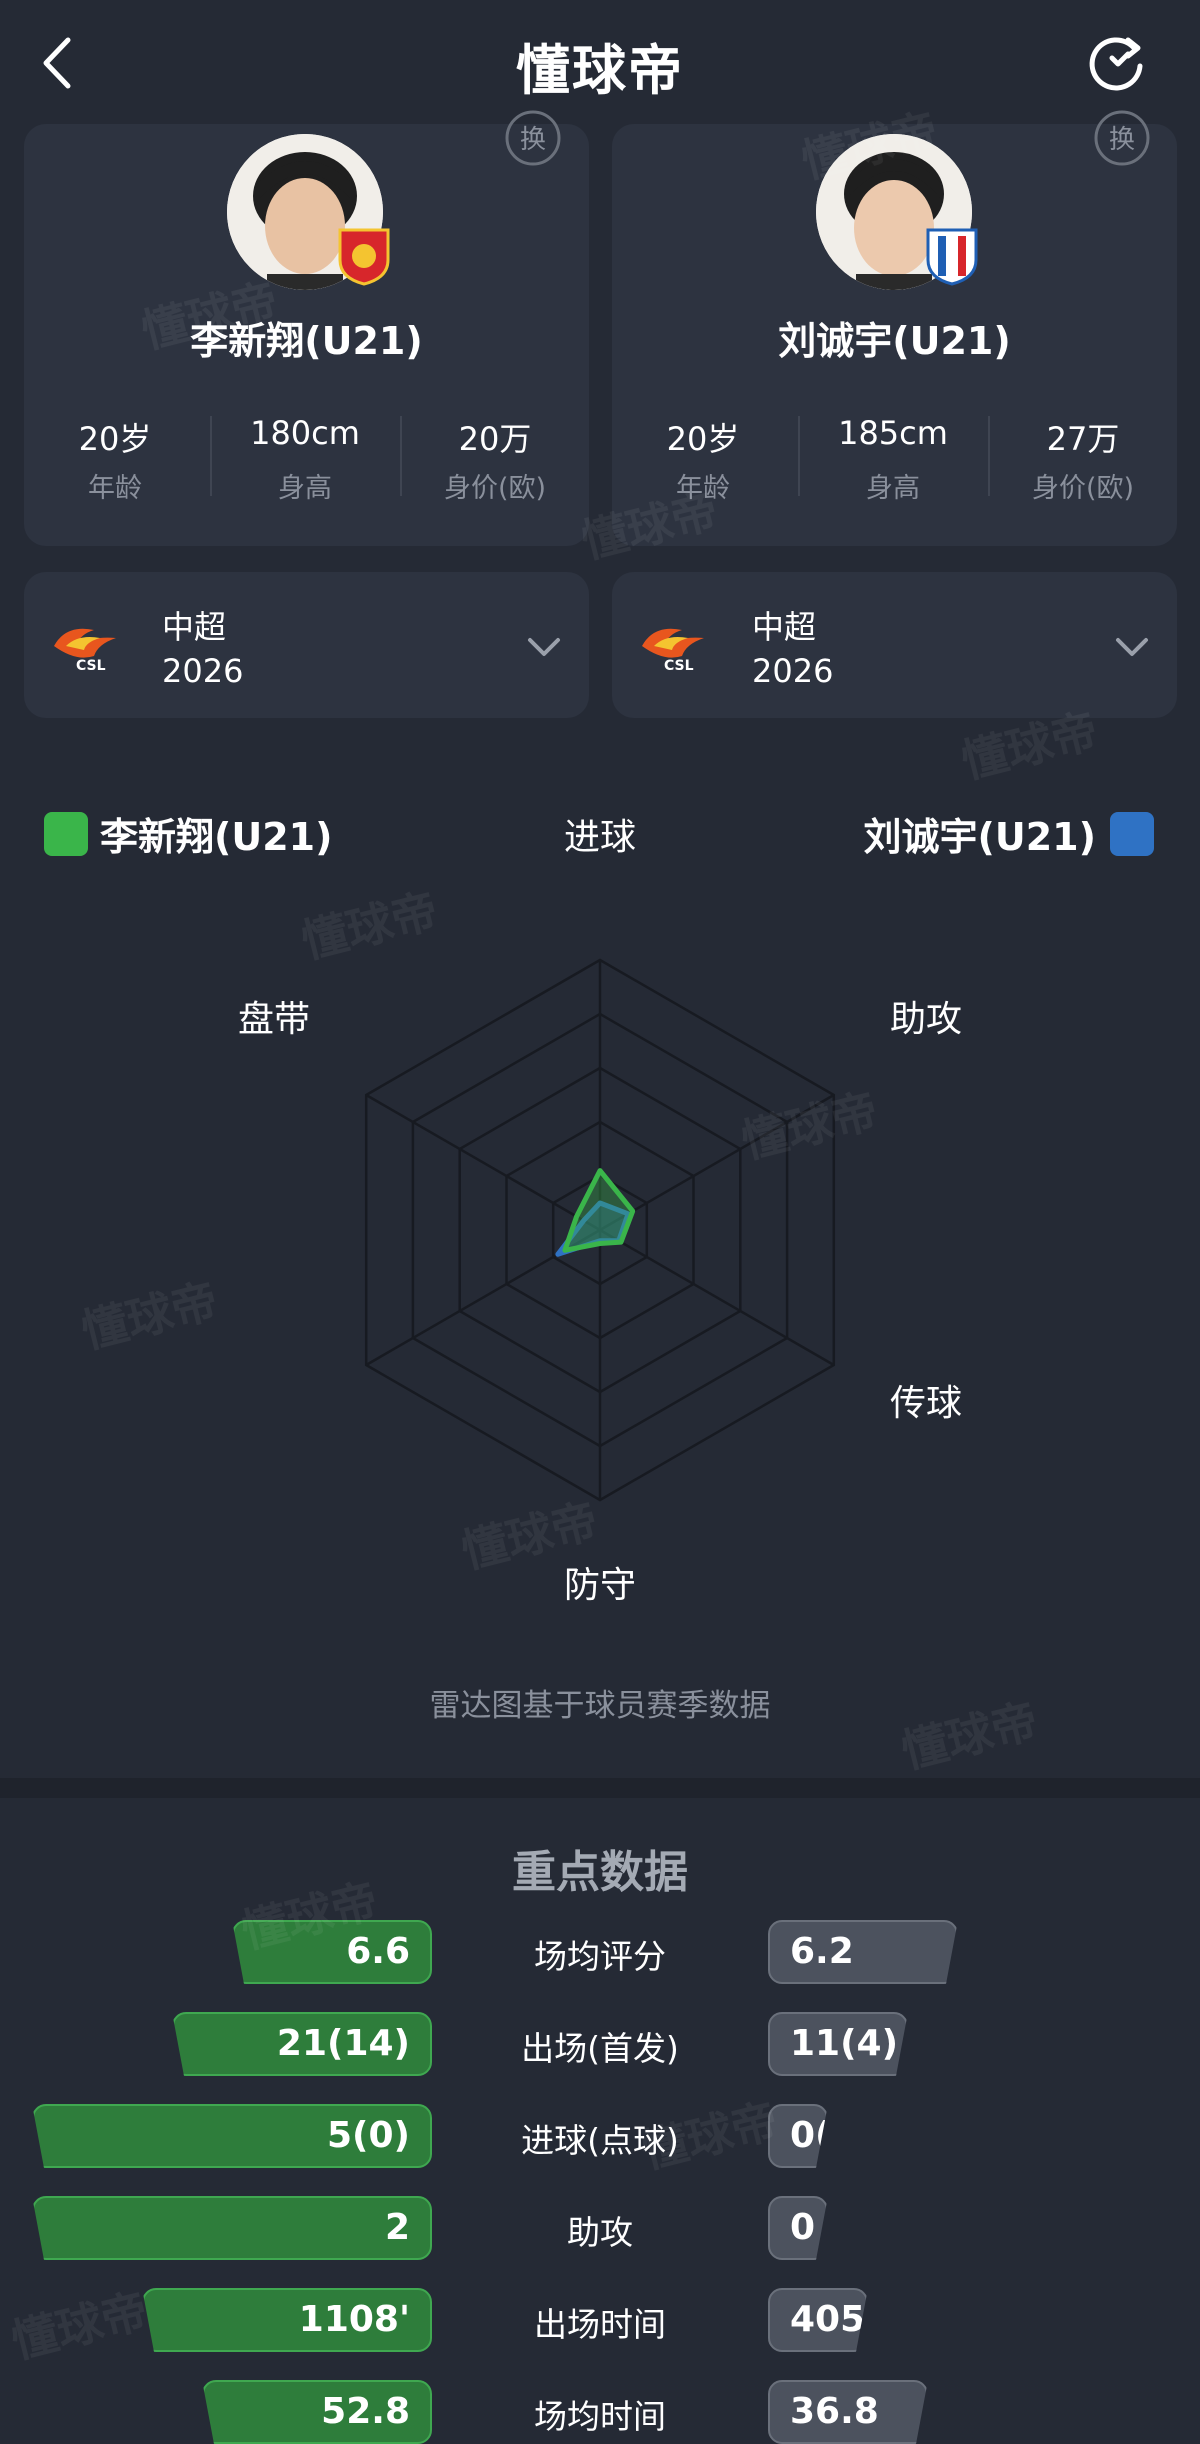 The image size is (1200, 2444). Describe the element at coordinates (894, 341) in the screenshot. I see `player-name: 刘诚宇(U21)` at that location.